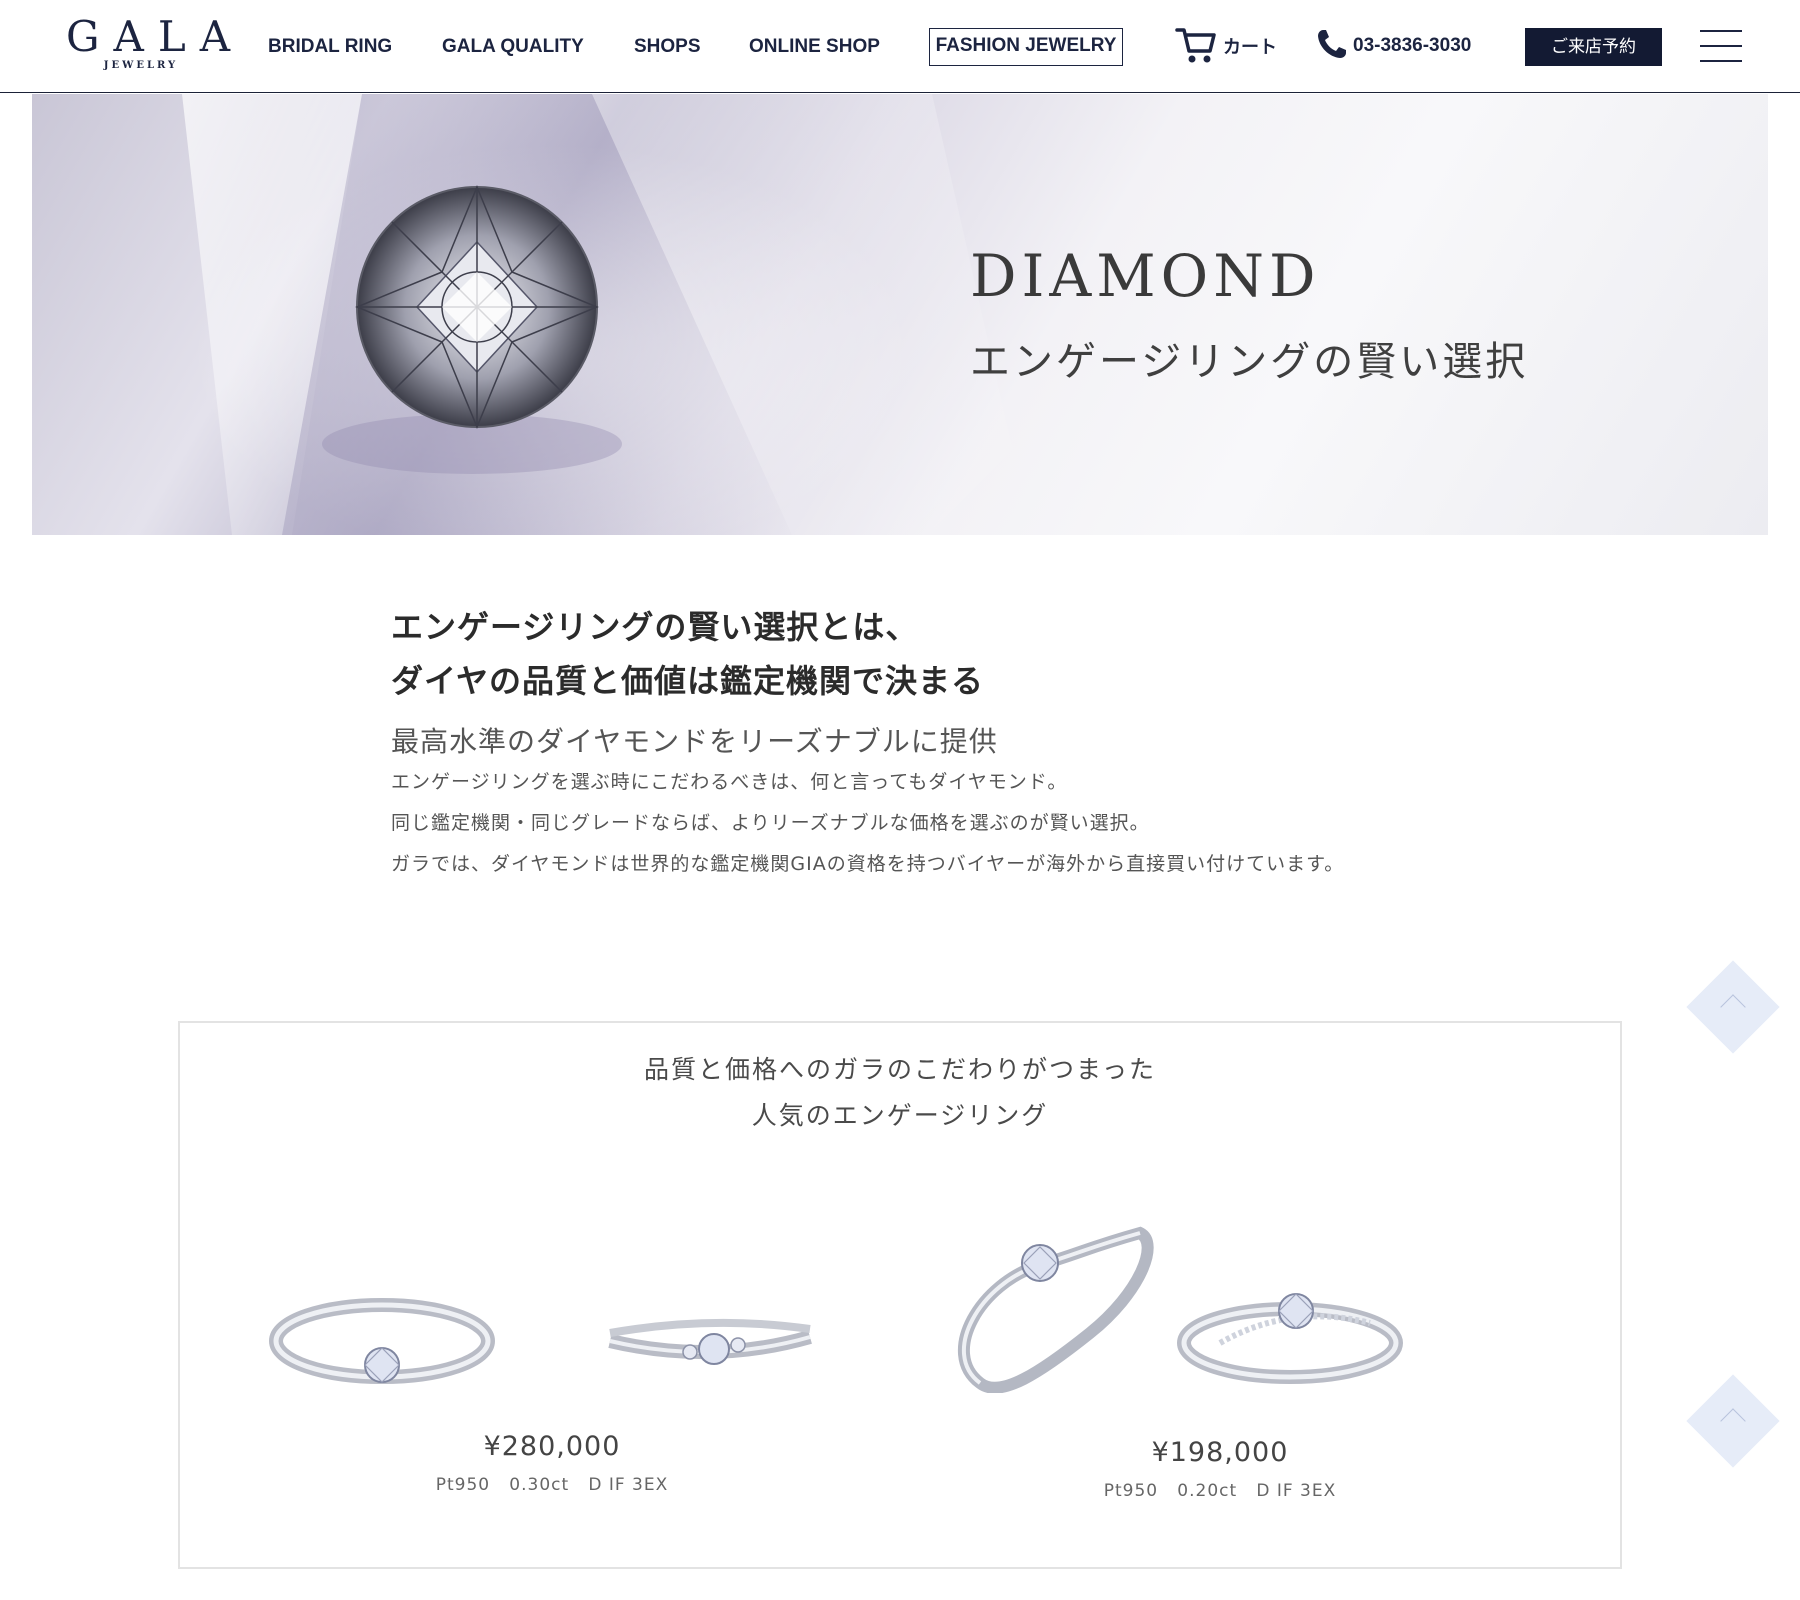 The height and width of the screenshot is (1600, 1800). What do you see at coordinates (1412, 45) in the screenshot?
I see `phone-number: 03-3836-3030` at bounding box center [1412, 45].